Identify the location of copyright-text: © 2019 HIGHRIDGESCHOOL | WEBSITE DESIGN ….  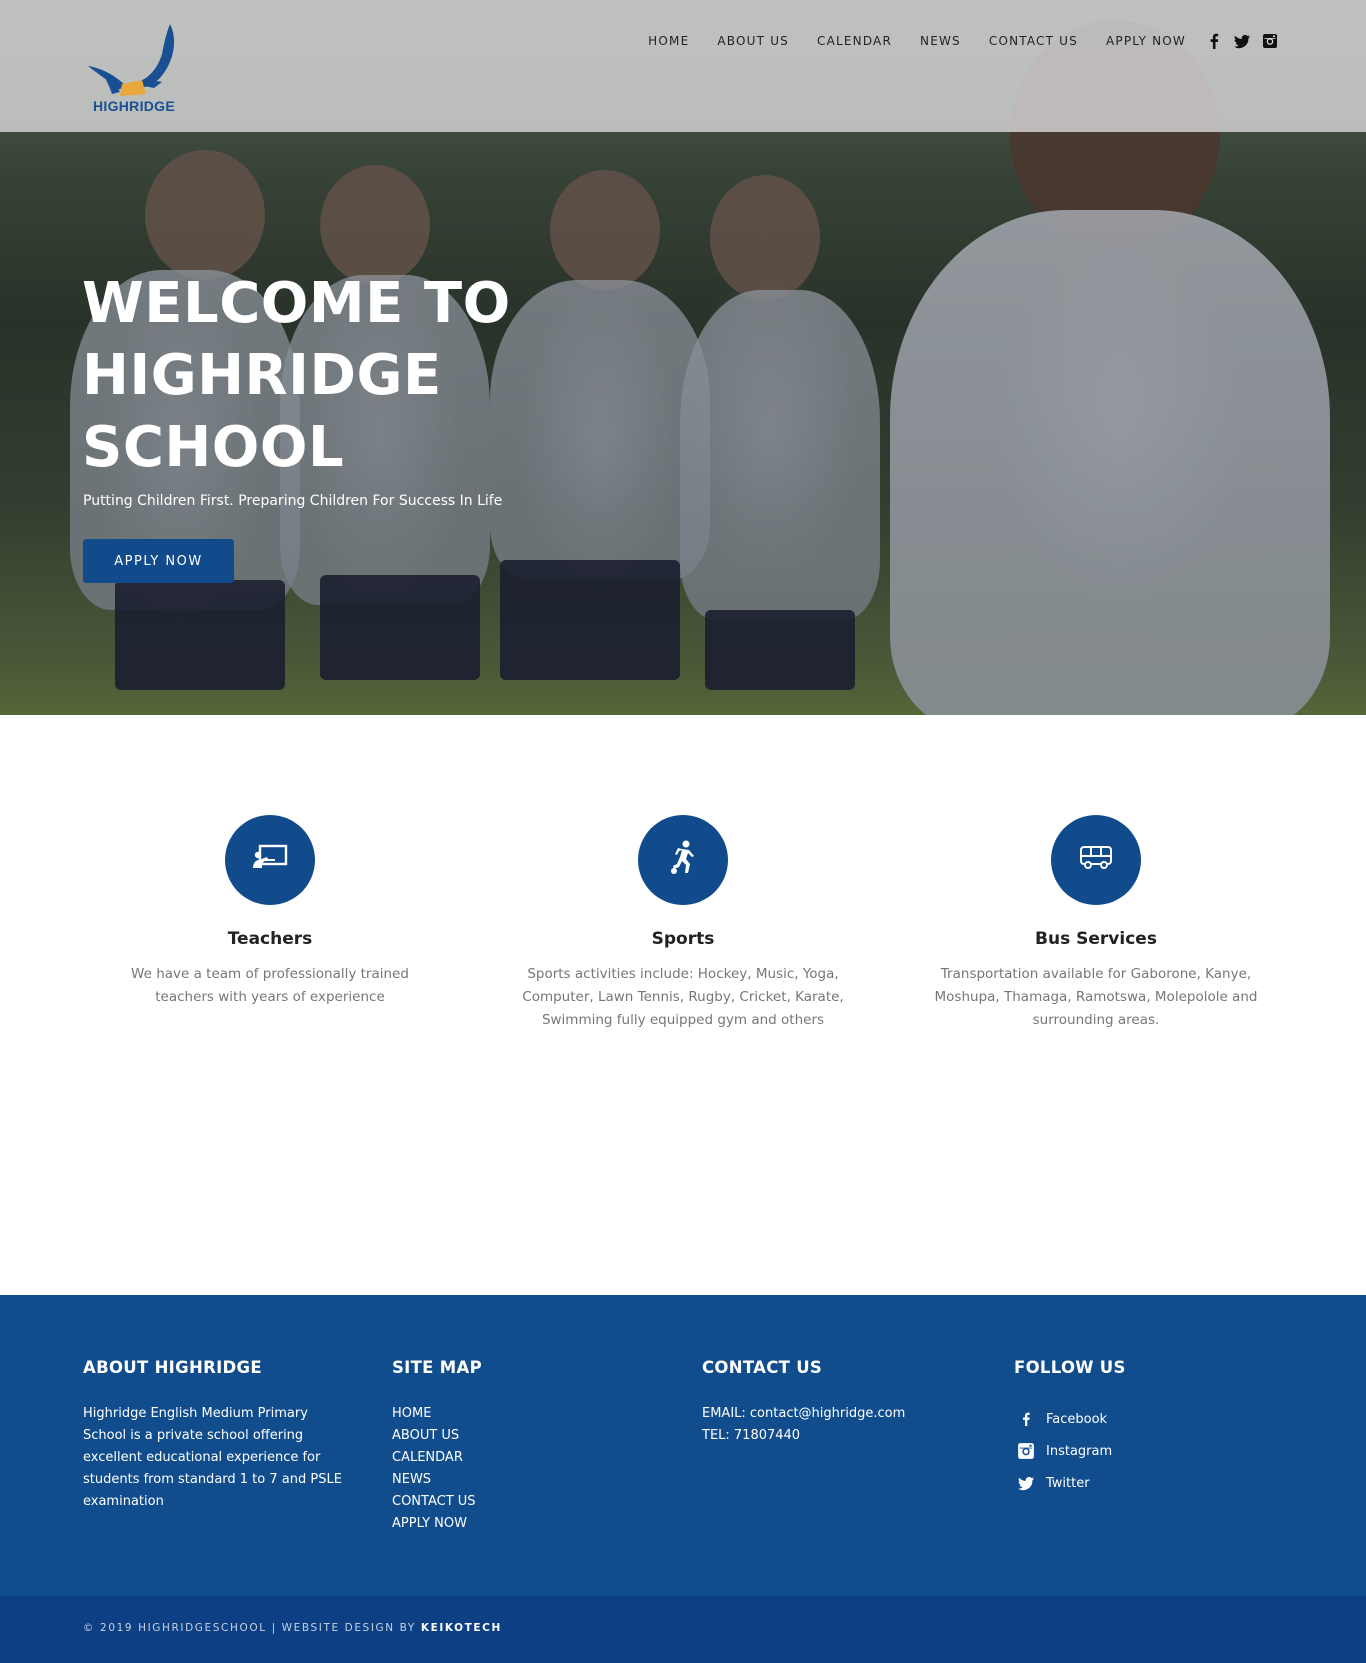
(292, 1628).